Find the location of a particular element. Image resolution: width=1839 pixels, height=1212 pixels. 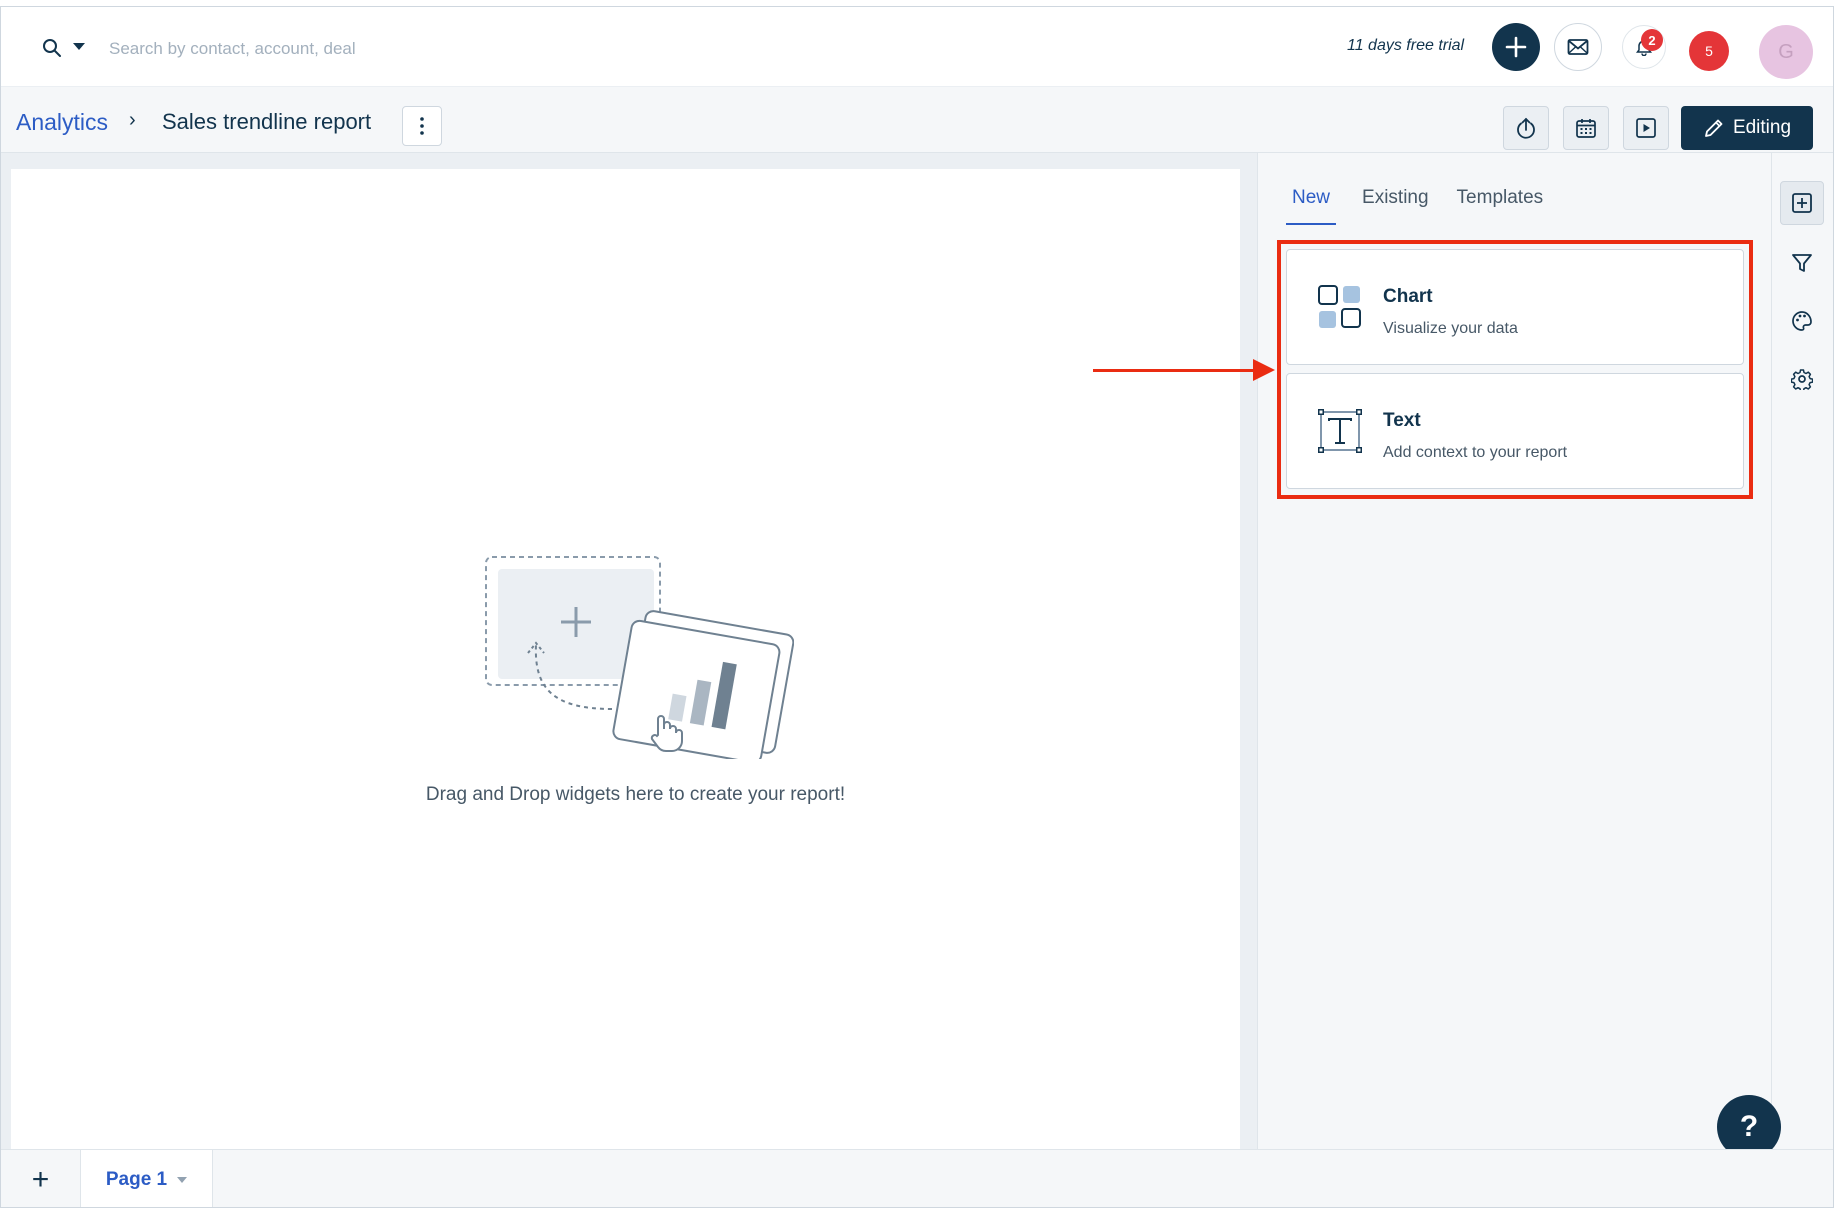

gear-icon is located at coordinates (1802, 379).